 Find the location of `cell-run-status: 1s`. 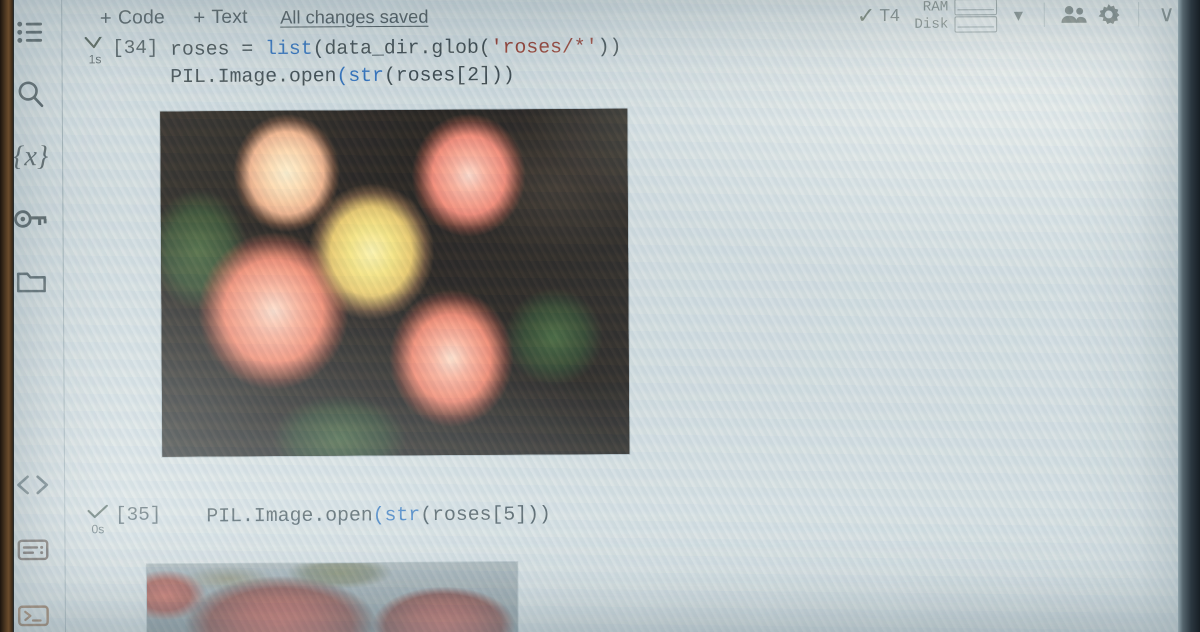

cell-run-status: 1s is located at coordinates (95, 51).